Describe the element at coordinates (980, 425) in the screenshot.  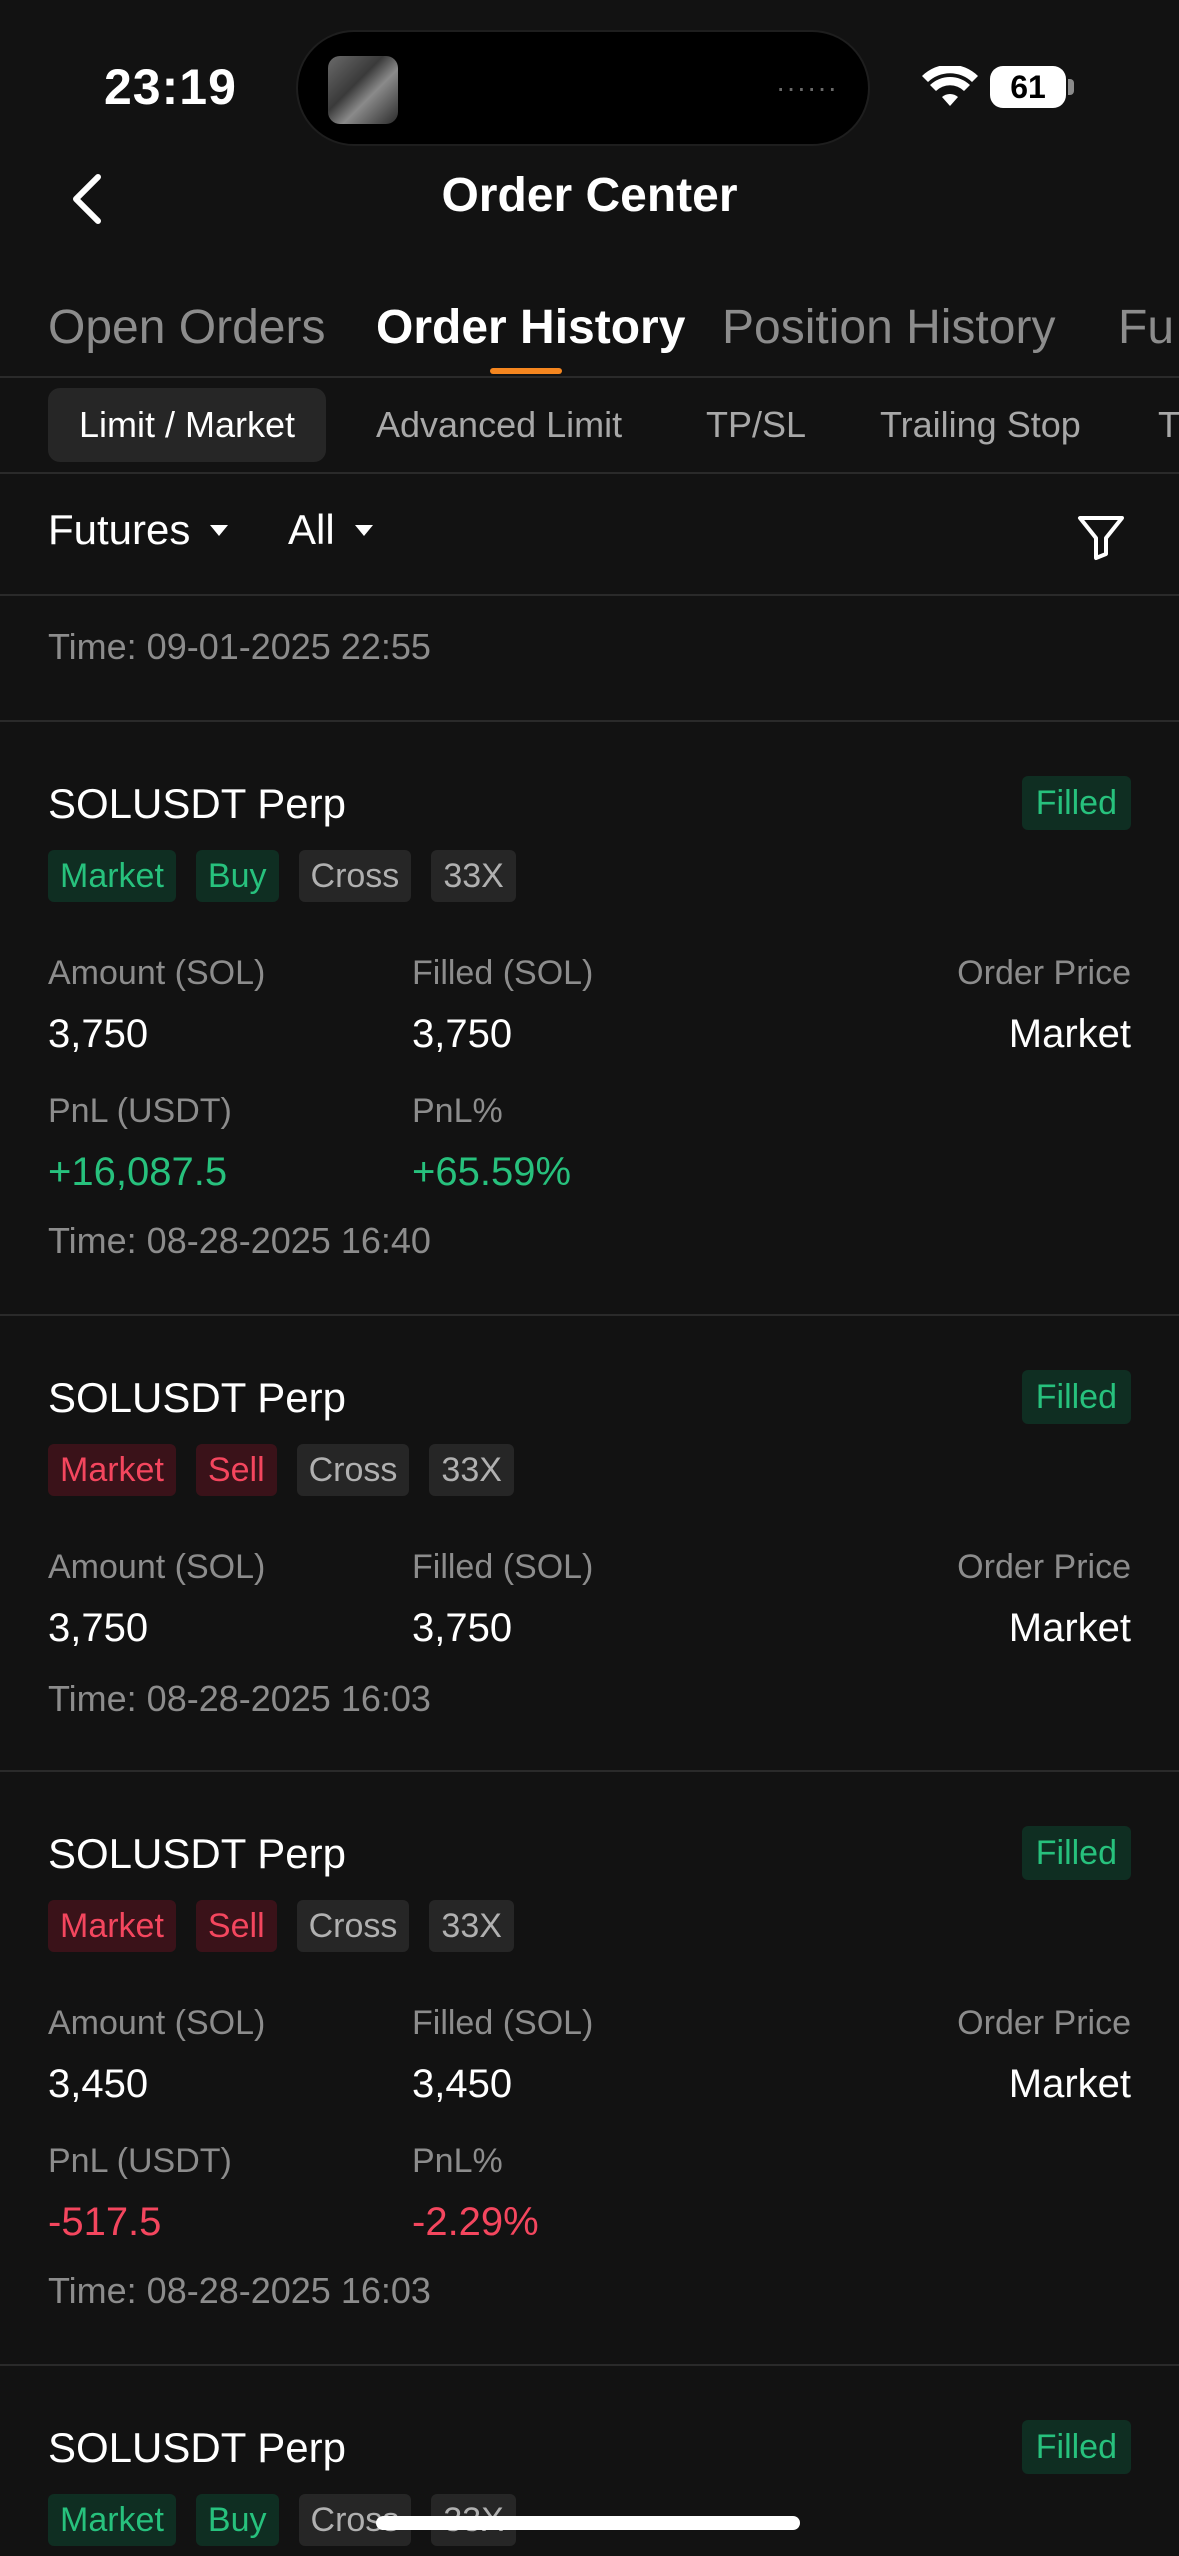
I see `subtab-trailing-stop: Trailing Stop` at that location.